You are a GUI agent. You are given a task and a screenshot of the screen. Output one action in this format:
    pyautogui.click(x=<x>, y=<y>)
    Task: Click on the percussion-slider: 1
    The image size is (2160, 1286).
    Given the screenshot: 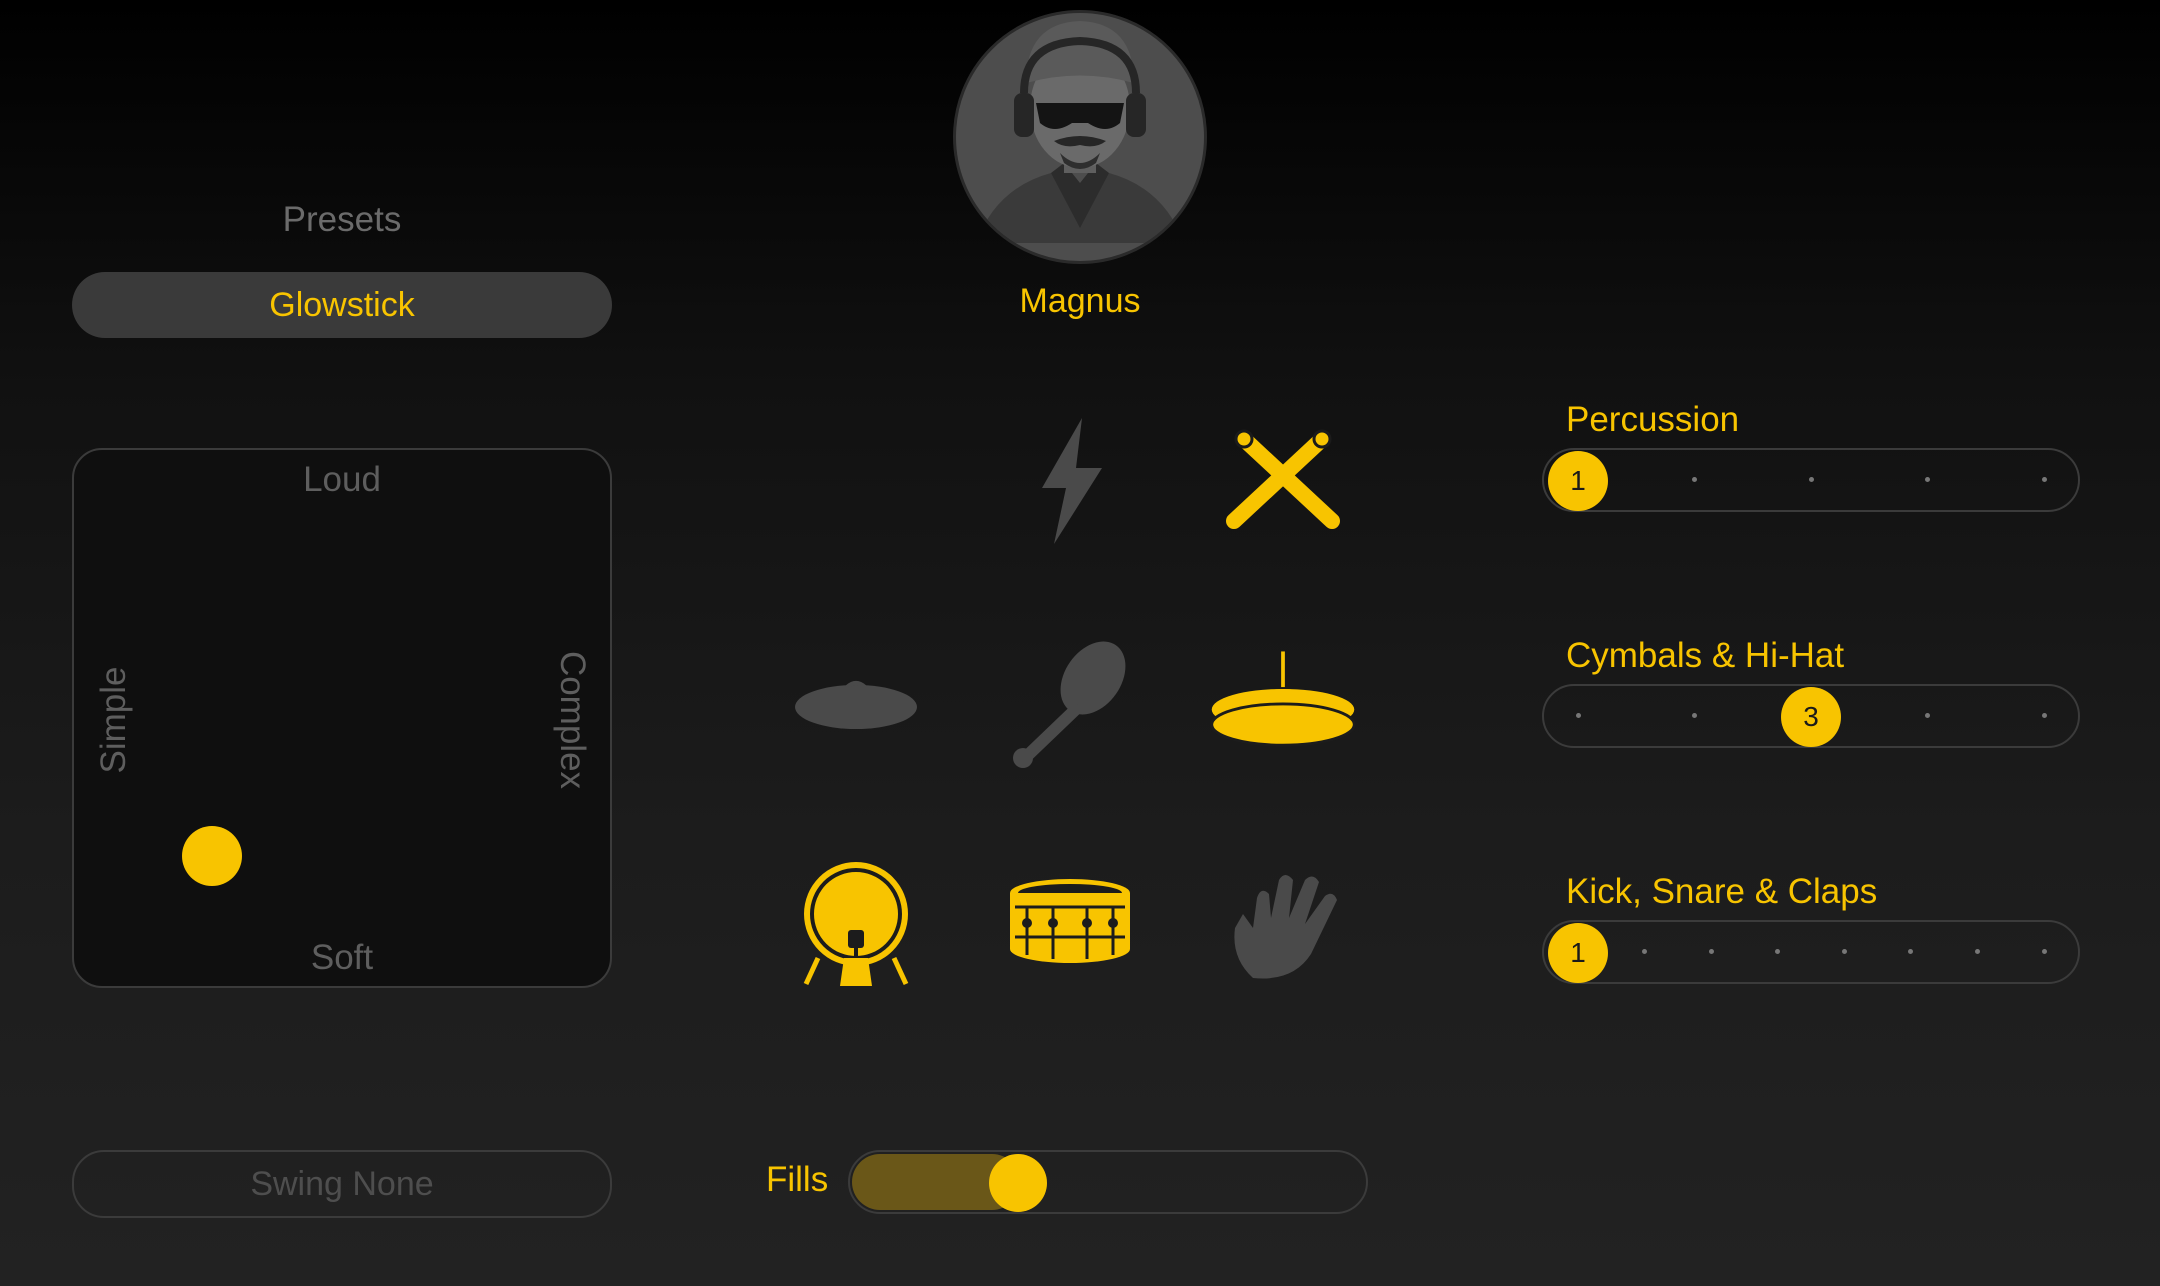 What is the action you would take?
    pyautogui.click(x=1811, y=480)
    